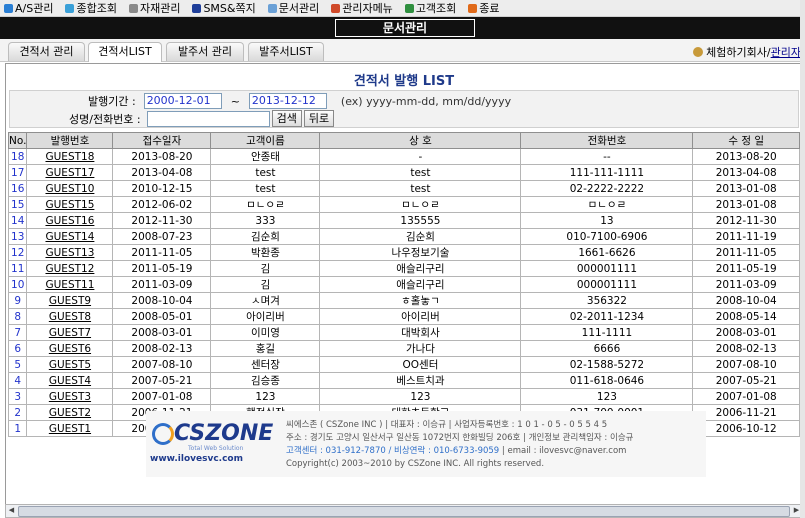  What do you see at coordinates (403, 156) in the screenshot?
I see `table-row: 18 GUEST18 2013-08-20 안종태 - -- 2013-08-20` at bounding box center [403, 156].